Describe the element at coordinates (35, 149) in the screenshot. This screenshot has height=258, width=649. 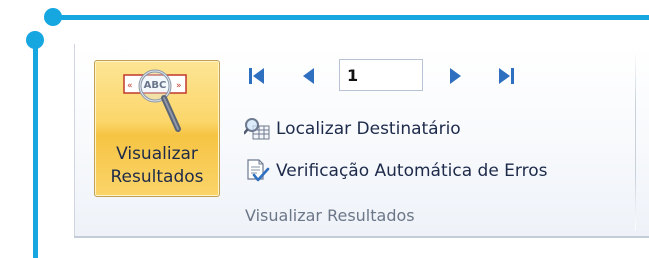
I see `callout-line-vertical` at that location.